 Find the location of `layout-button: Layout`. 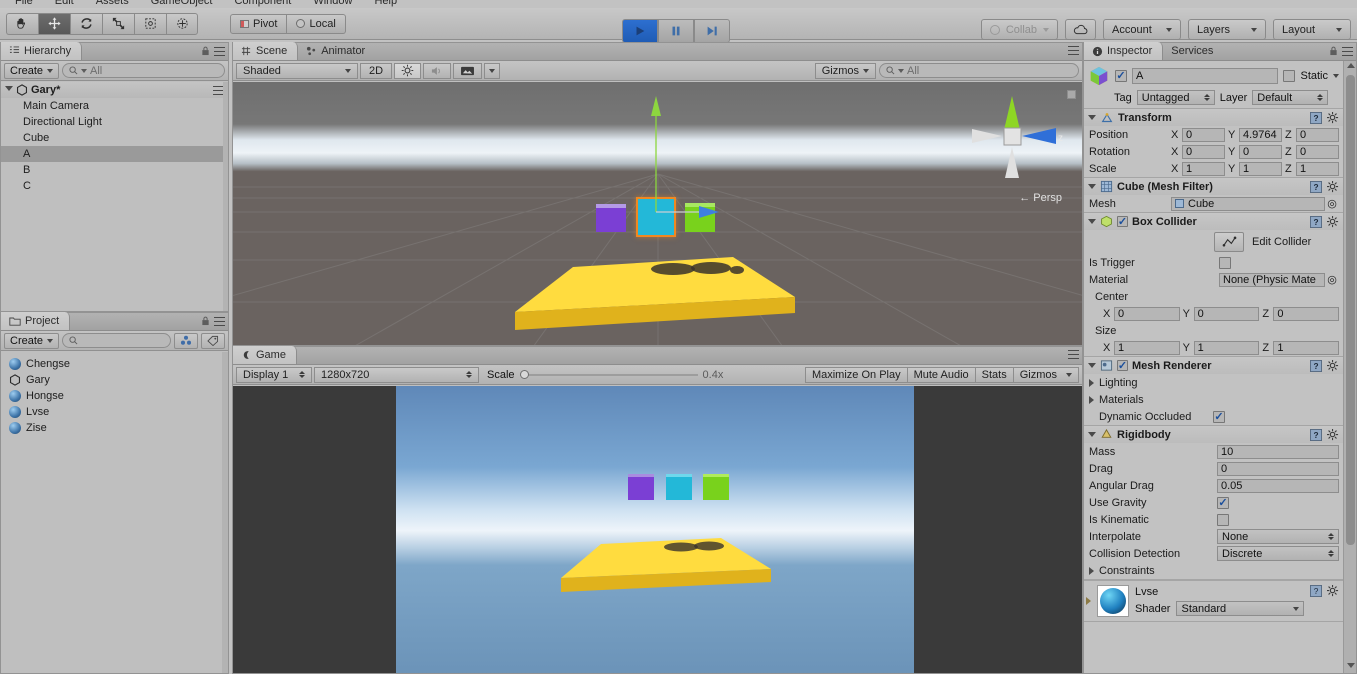

layout-button: Layout is located at coordinates (1312, 29).